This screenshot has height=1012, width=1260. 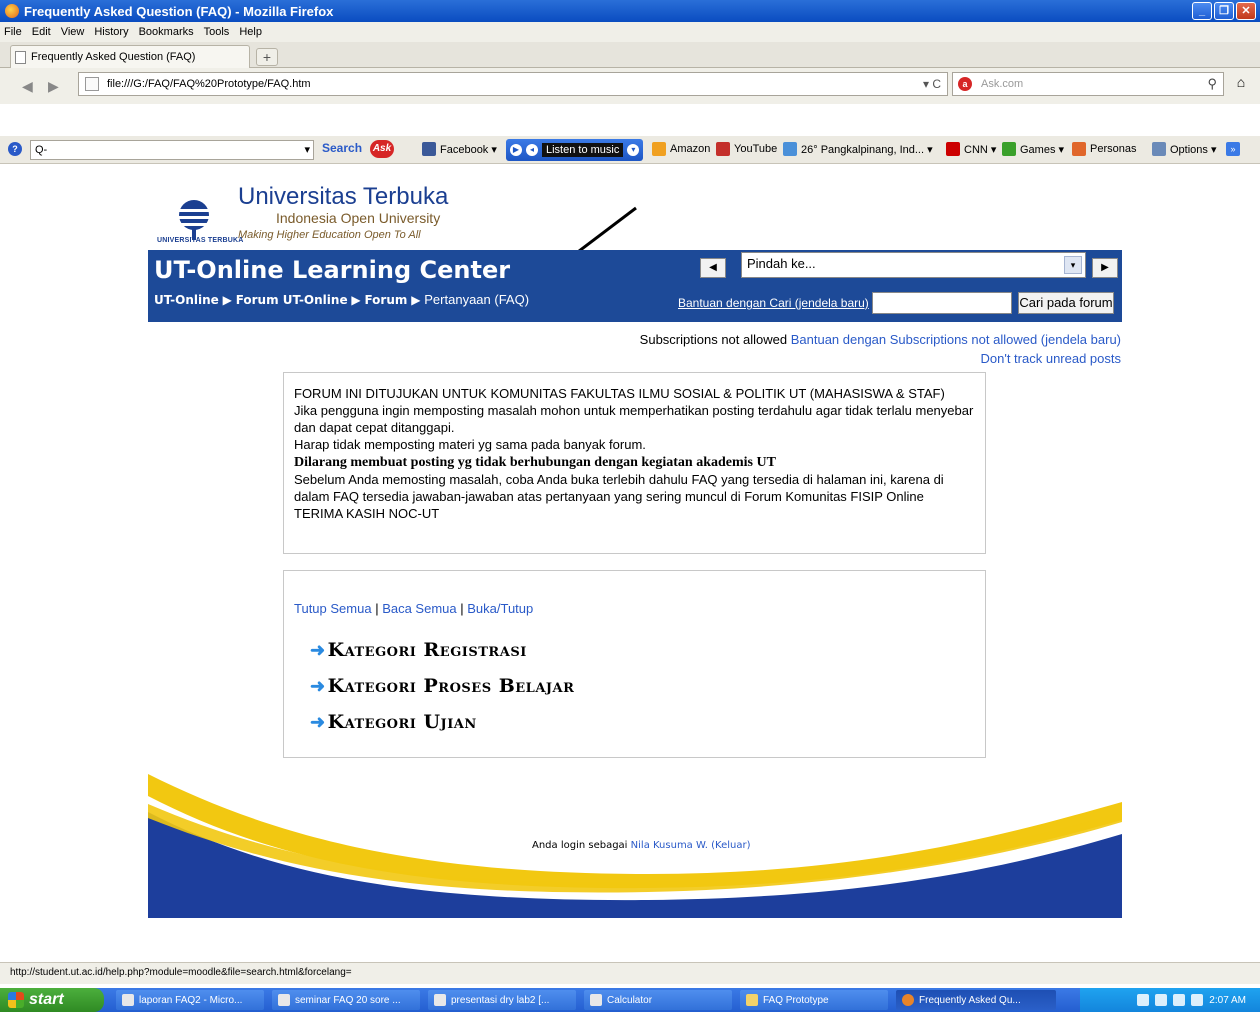 I want to click on faq-category-proses-belajar: ➜ Kategori Proses Belajar, so click(x=442, y=686).